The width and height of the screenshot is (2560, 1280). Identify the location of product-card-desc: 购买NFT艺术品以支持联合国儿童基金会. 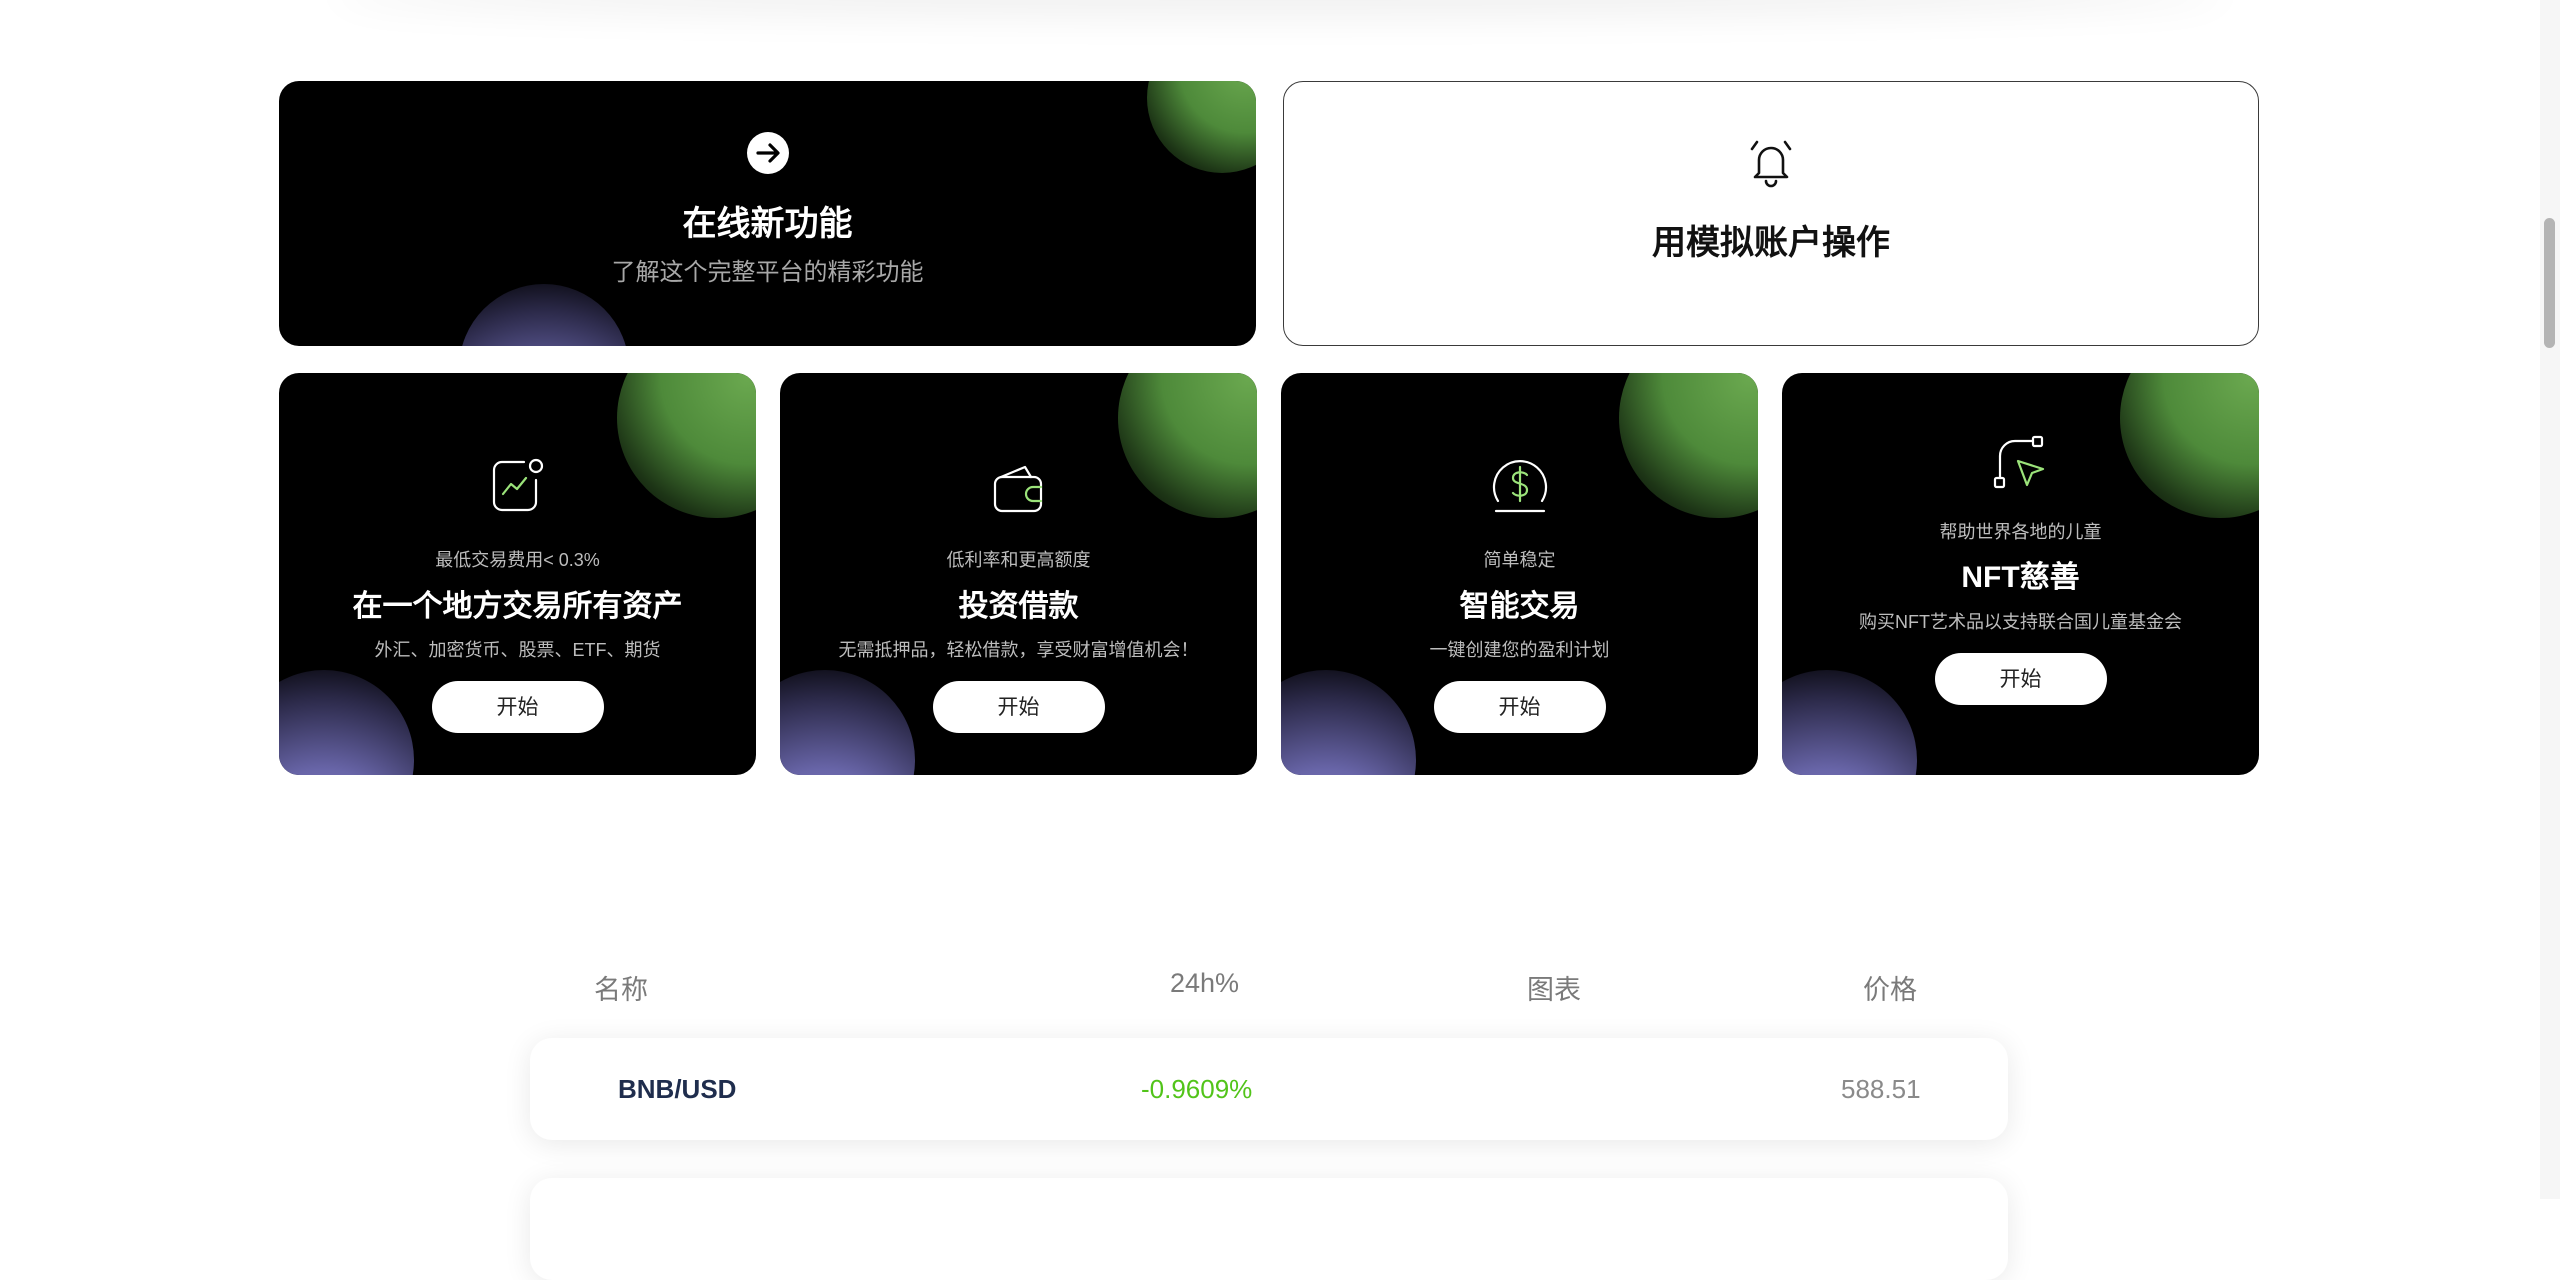
(2020, 622).